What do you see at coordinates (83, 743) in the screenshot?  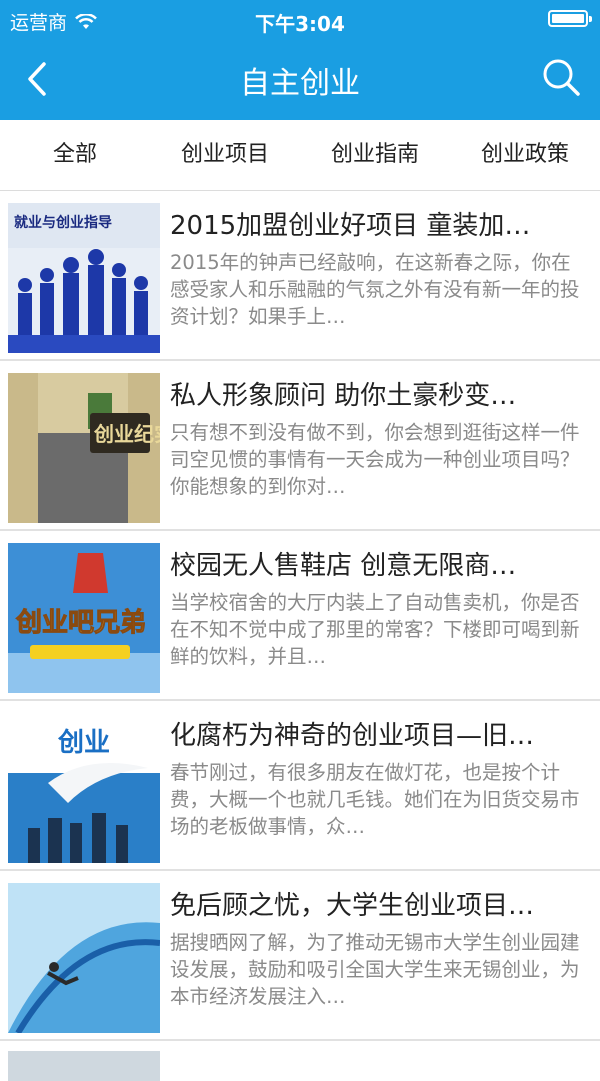 I see `thumbnail-caption: 创业` at bounding box center [83, 743].